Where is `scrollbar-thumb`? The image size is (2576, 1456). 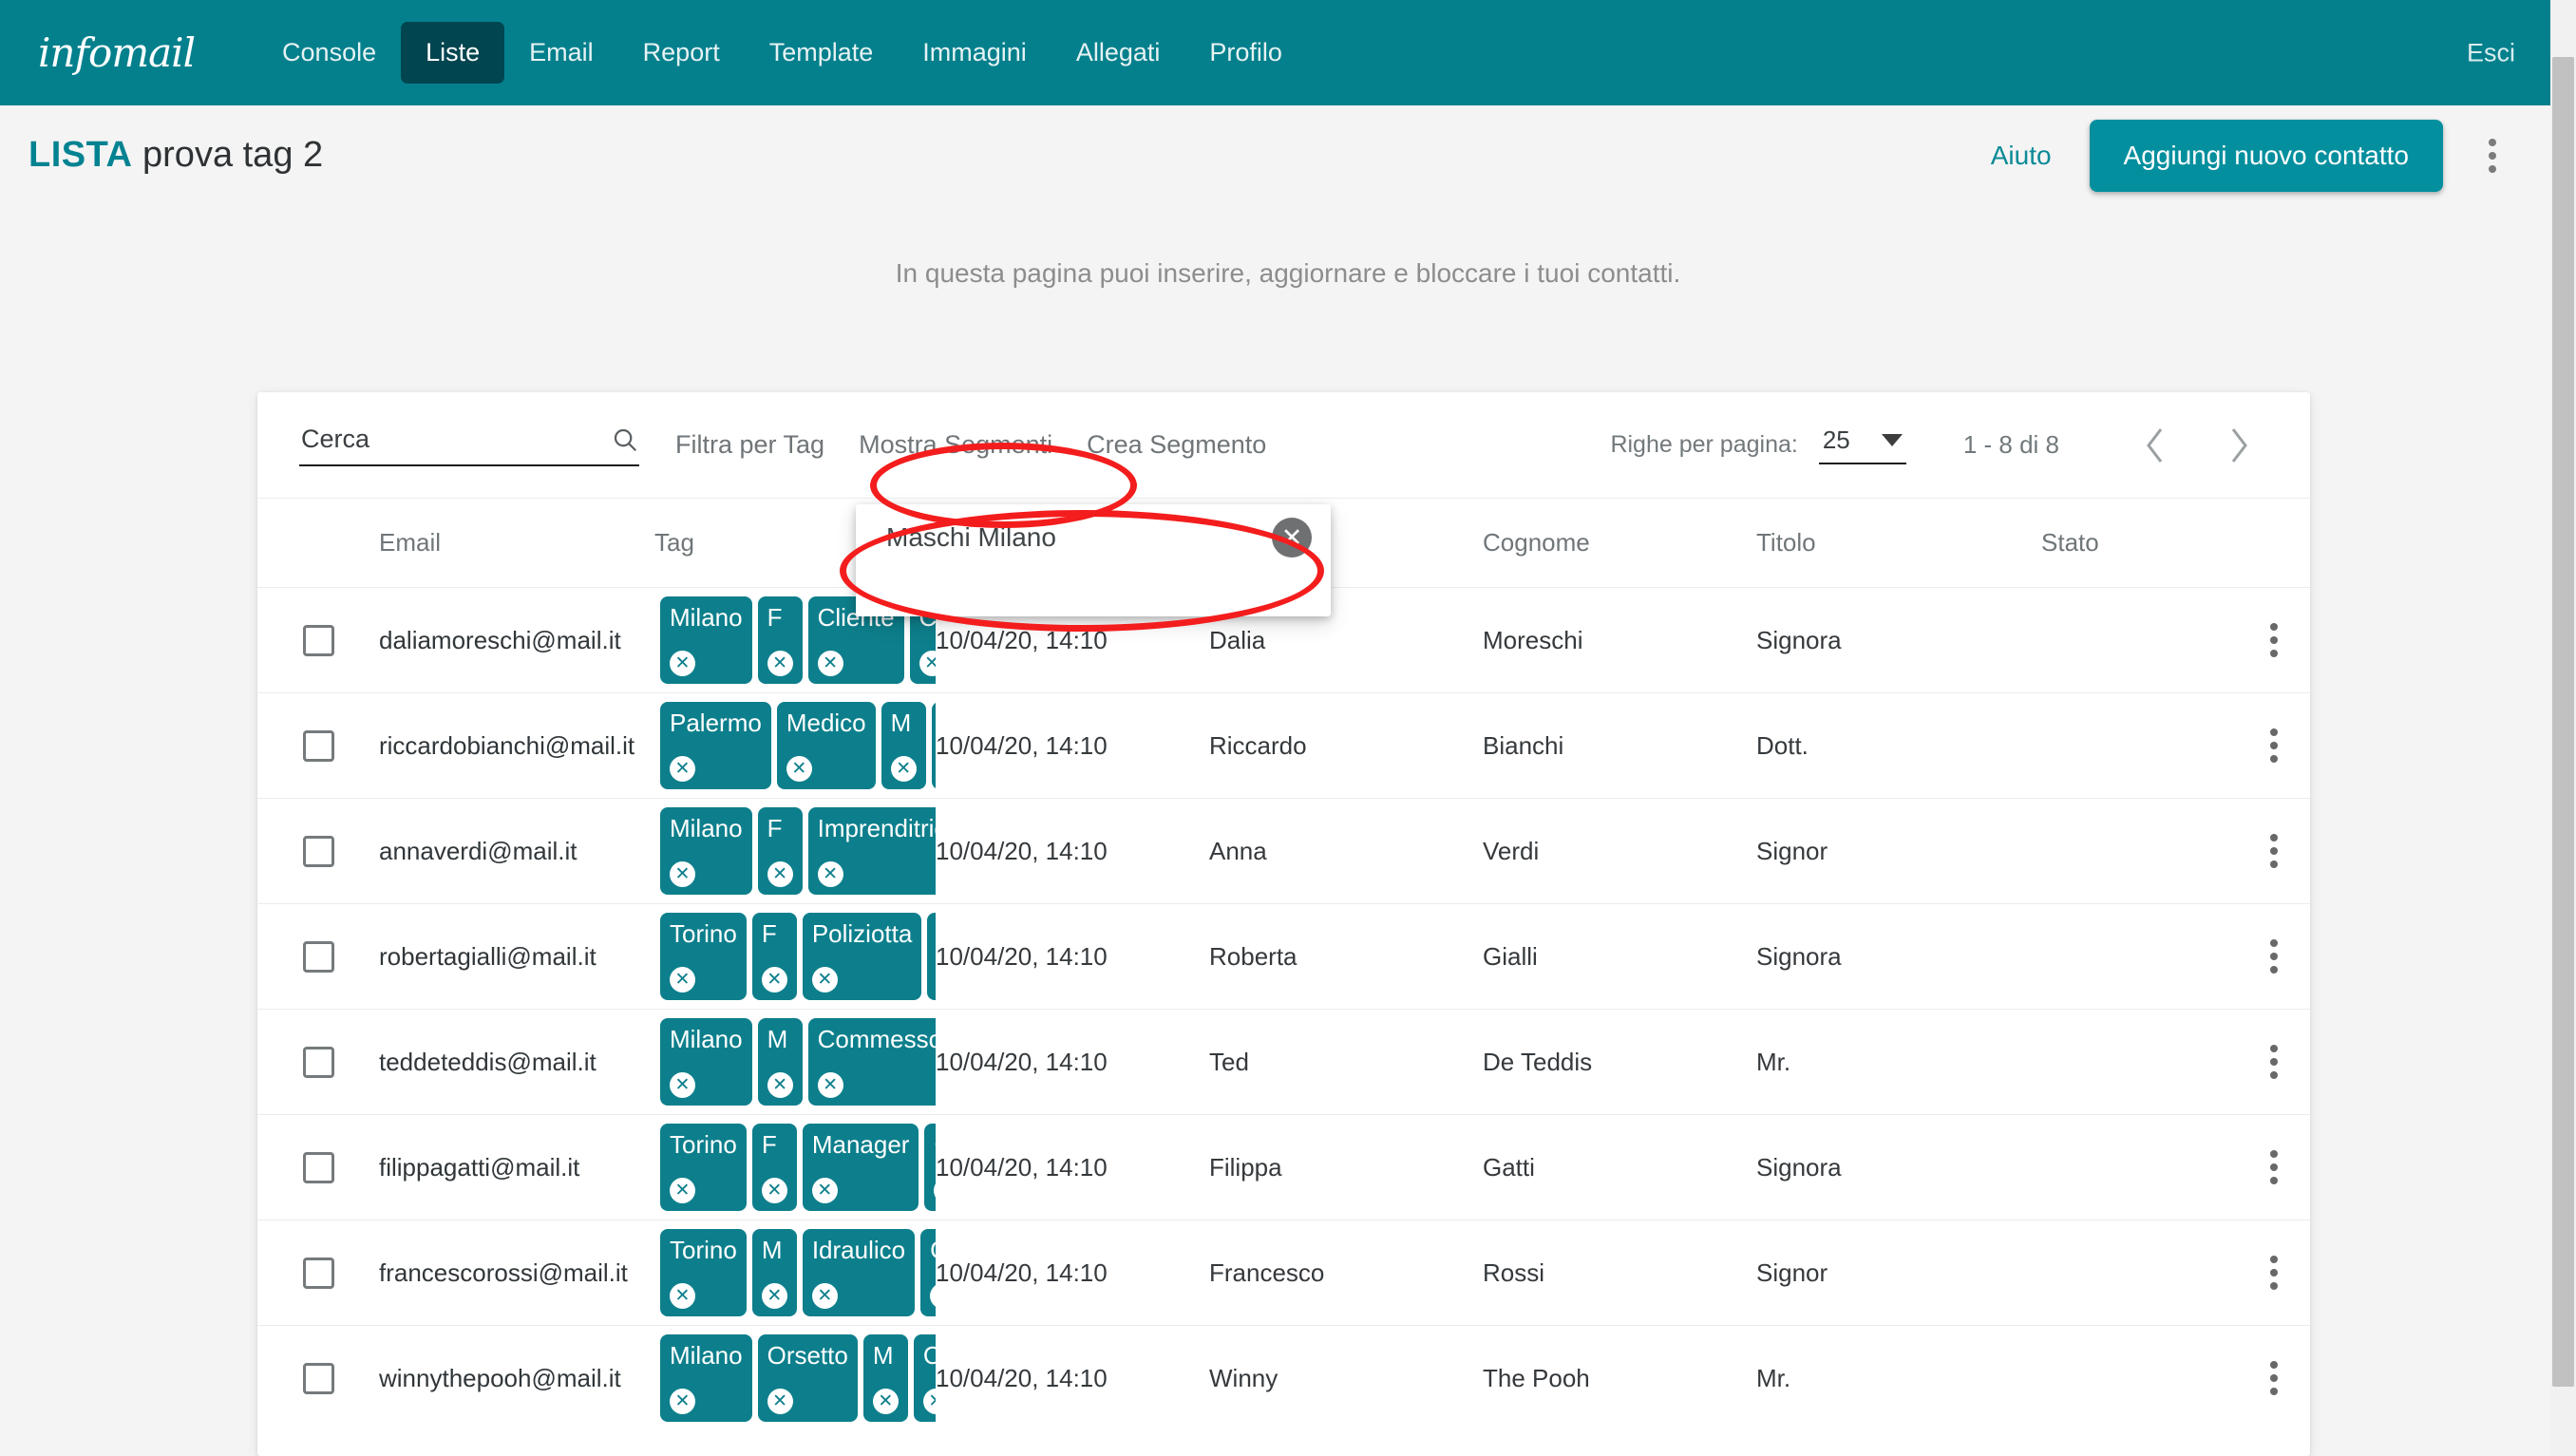
scrollbar-thumb is located at coordinates (2563, 722).